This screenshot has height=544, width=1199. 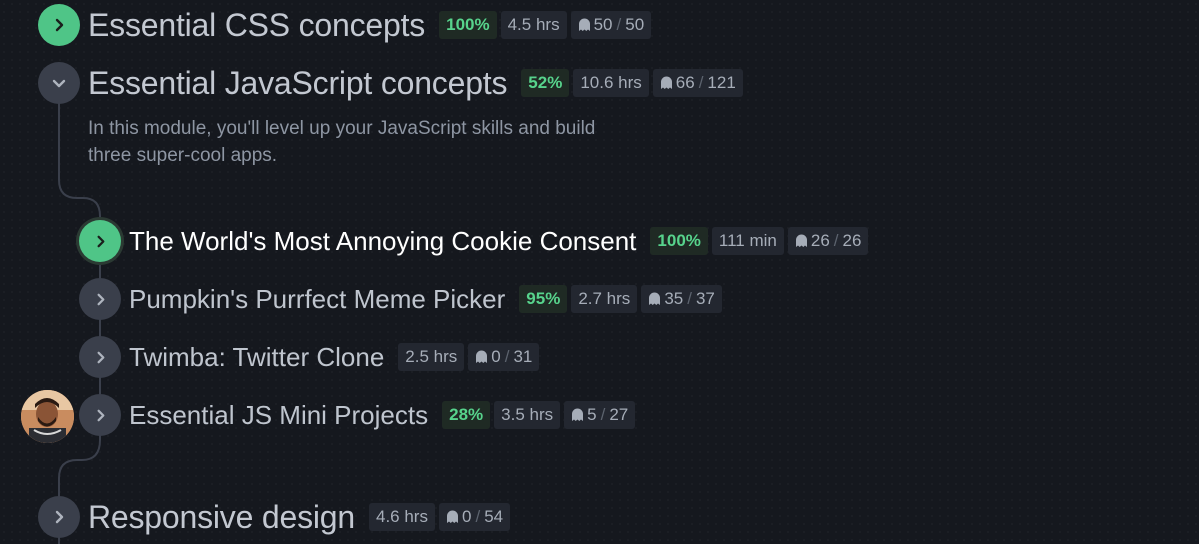 I want to click on module-title: Responsive design, so click(x=221, y=517).